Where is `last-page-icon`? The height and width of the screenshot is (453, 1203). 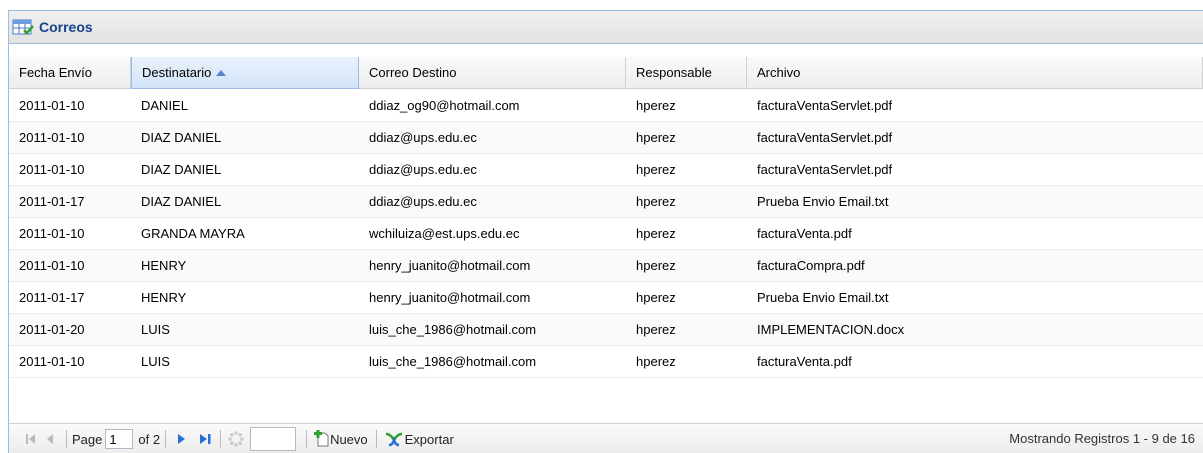 last-page-icon is located at coordinates (205, 439).